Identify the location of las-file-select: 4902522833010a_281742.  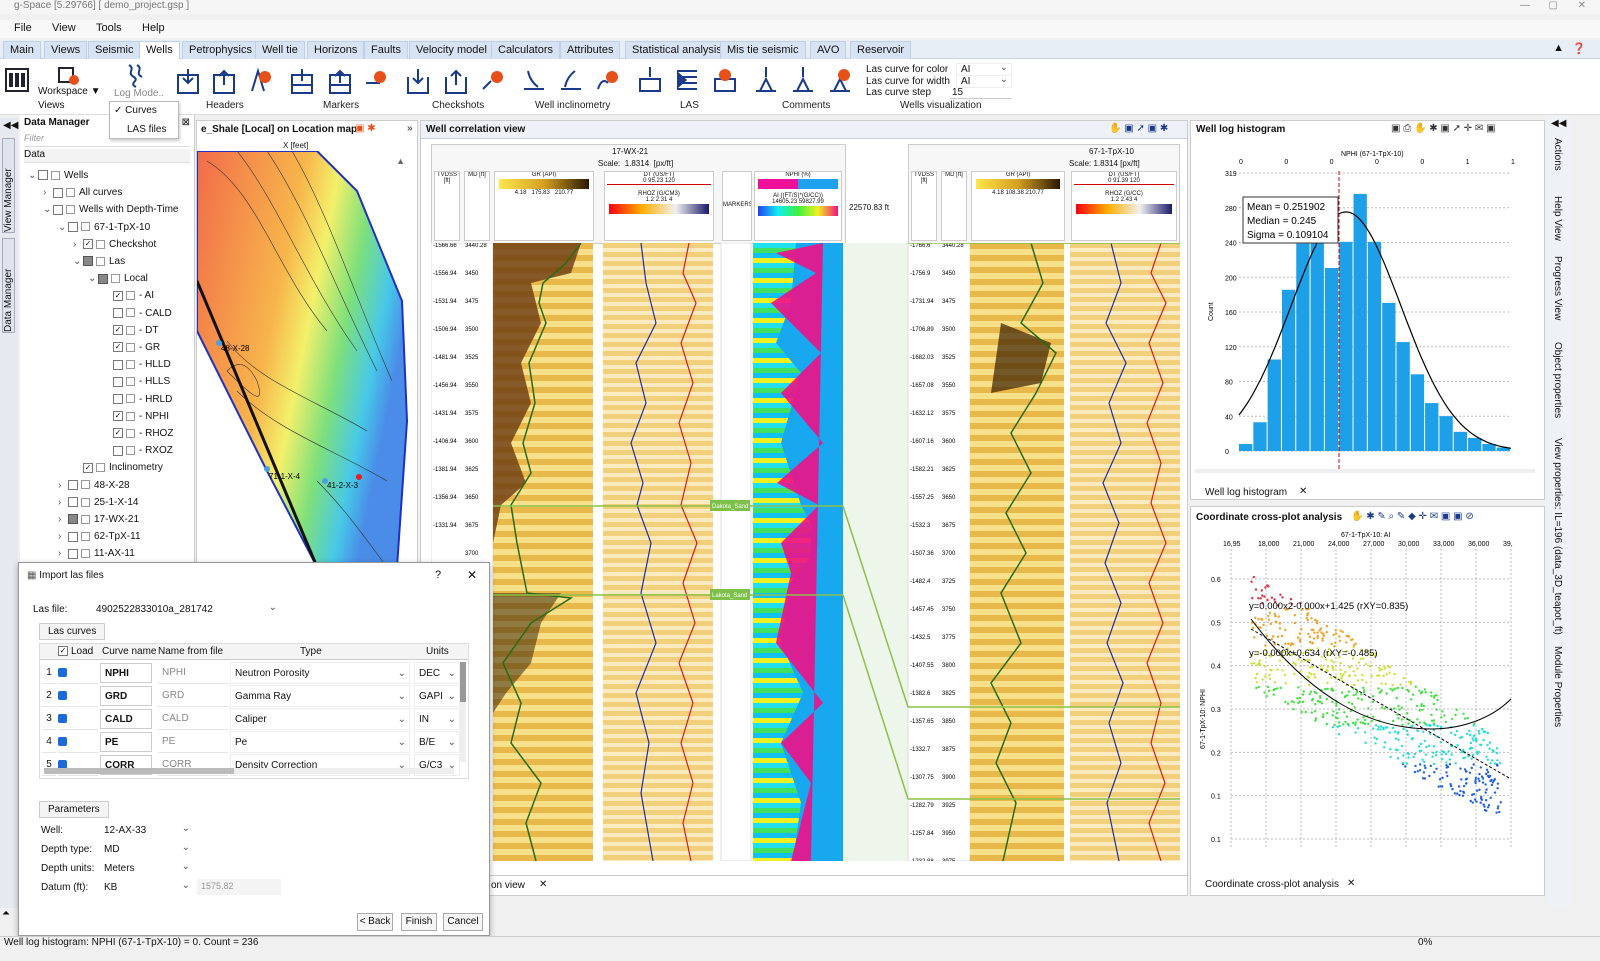
(186, 609).